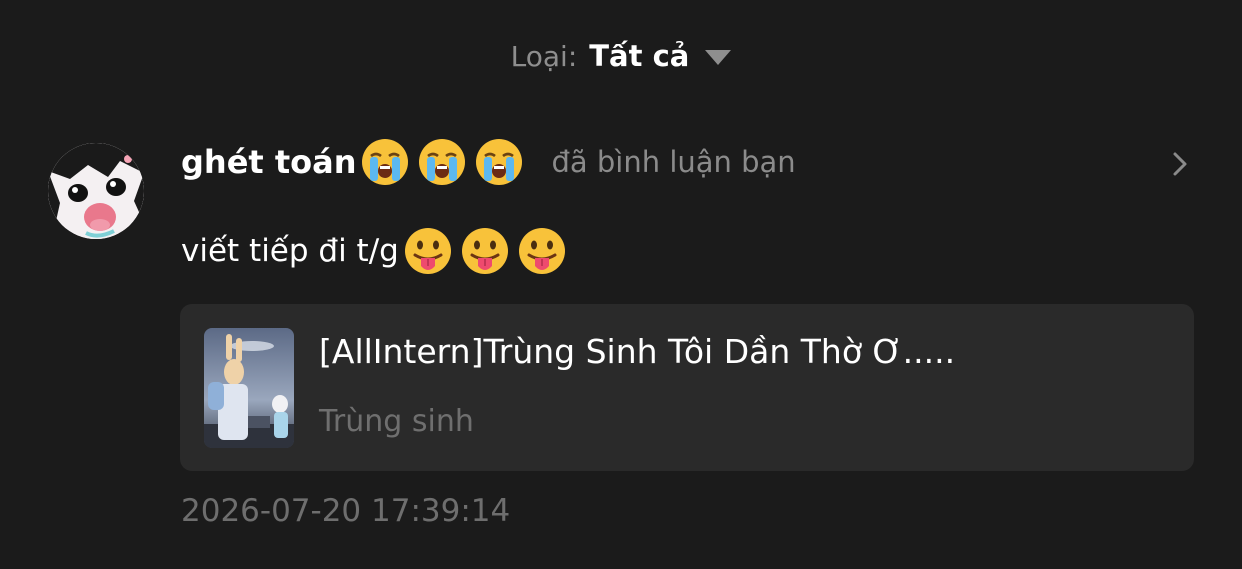 This screenshot has width=1242, height=569. What do you see at coordinates (1180, 164) in the screenshot?
I see `chevron-right-icon` at bounding box center [1180, 164].